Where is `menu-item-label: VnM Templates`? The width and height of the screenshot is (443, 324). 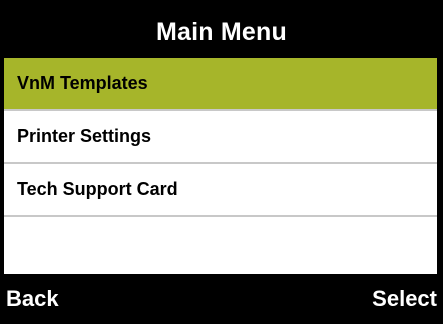
menu-item-label: VnM Templates is located at coordinates (82, 83).